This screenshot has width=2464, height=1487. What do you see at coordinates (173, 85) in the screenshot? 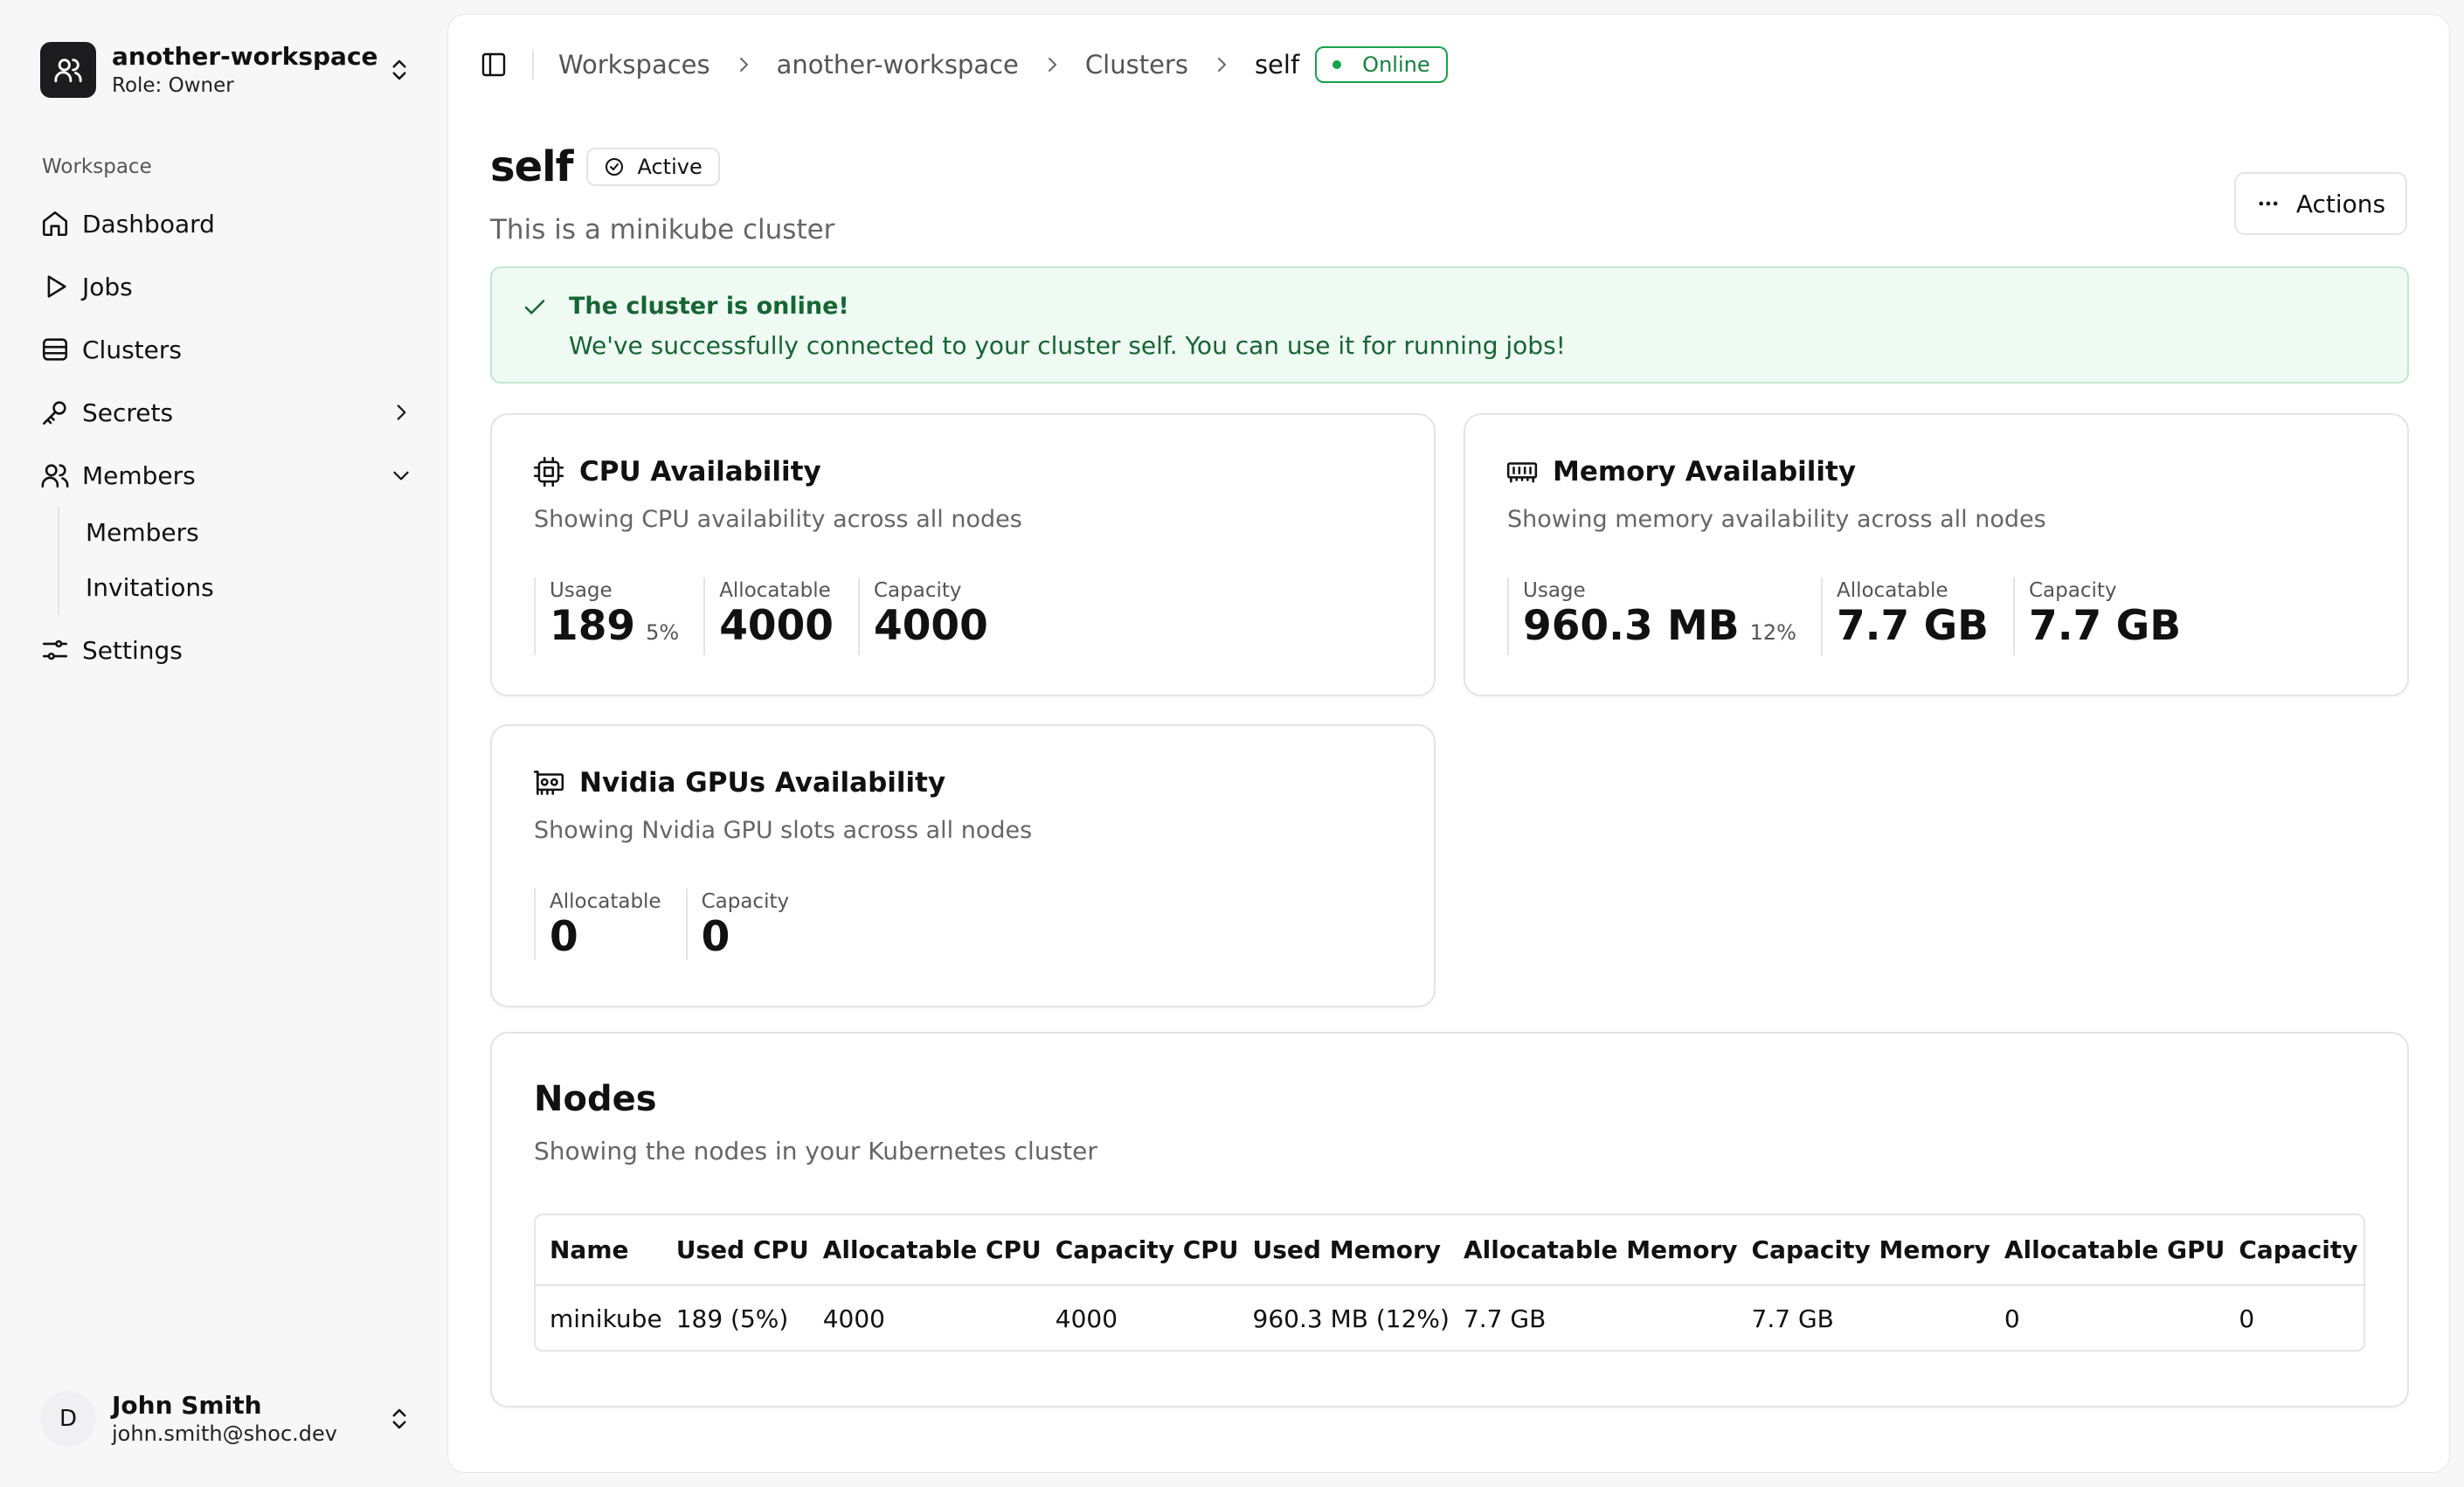
I see `workspace-role: Role: Owner` at bounding box center [173, 85].